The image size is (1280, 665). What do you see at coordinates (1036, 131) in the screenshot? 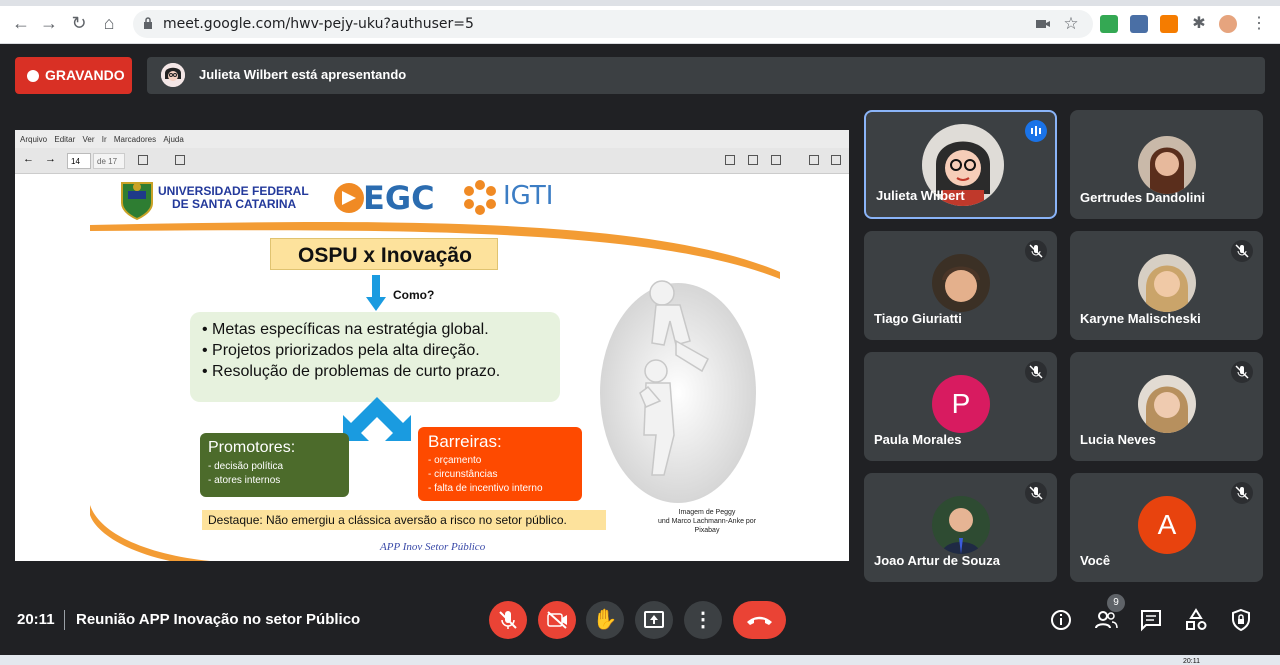
I see `speaking-indicator-icon` at bounding box center [1036, 131].